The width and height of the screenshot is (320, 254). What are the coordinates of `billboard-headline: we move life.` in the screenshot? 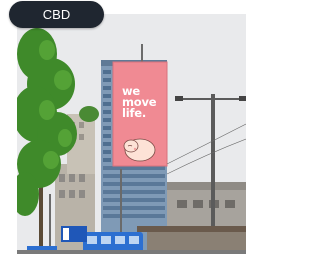 It's located at (139, 102).